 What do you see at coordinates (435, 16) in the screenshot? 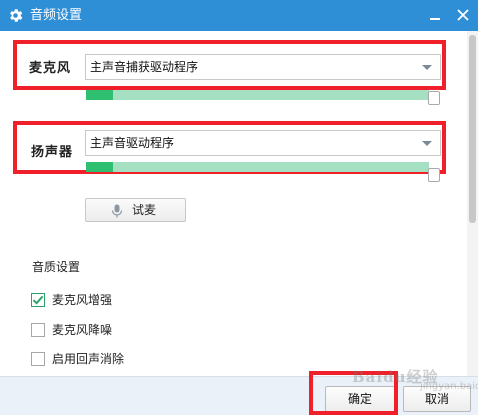
I see `minimize-button` at bounding box center [435, 16].